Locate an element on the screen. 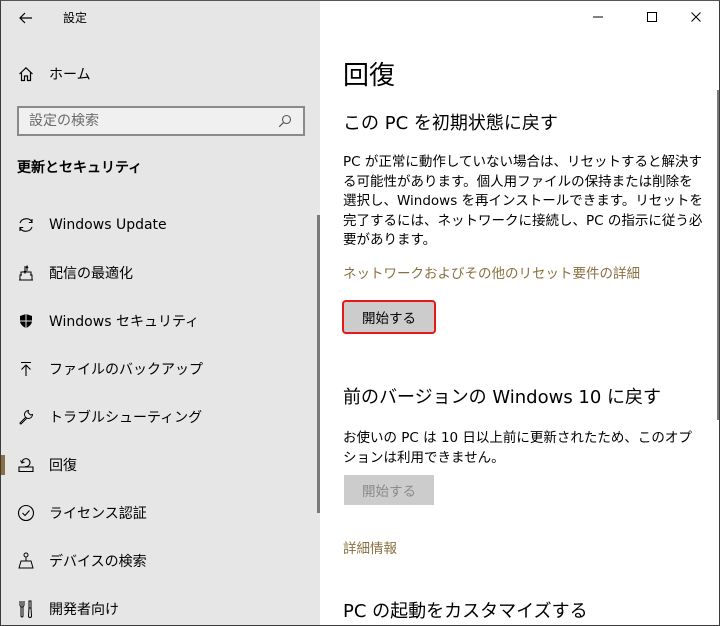 The width and height of the screenshot is (720, 626). sidebar-item-backup: ファイルのバックアップ is located at coordinates (160, 369).